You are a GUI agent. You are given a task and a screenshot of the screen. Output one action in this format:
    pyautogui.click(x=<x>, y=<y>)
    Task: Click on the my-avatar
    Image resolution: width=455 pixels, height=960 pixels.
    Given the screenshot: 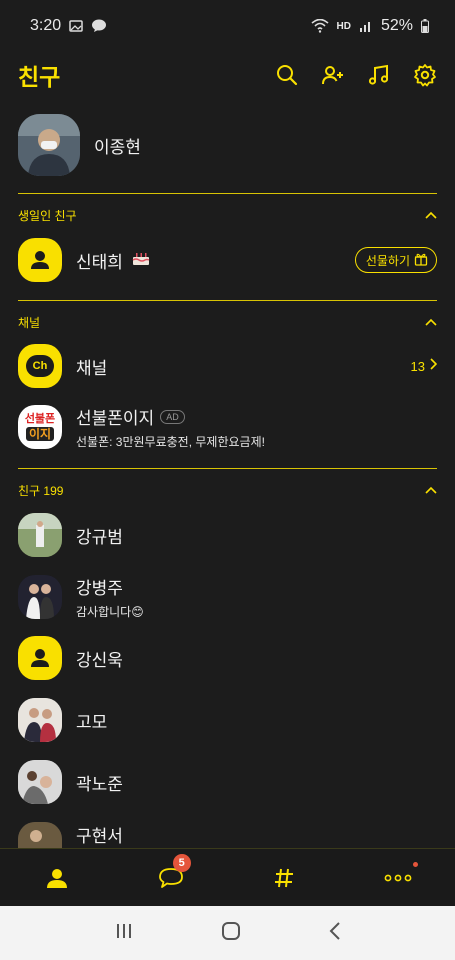 What is the action you would take?
    pyautogui.click(x=49, y=145)
    